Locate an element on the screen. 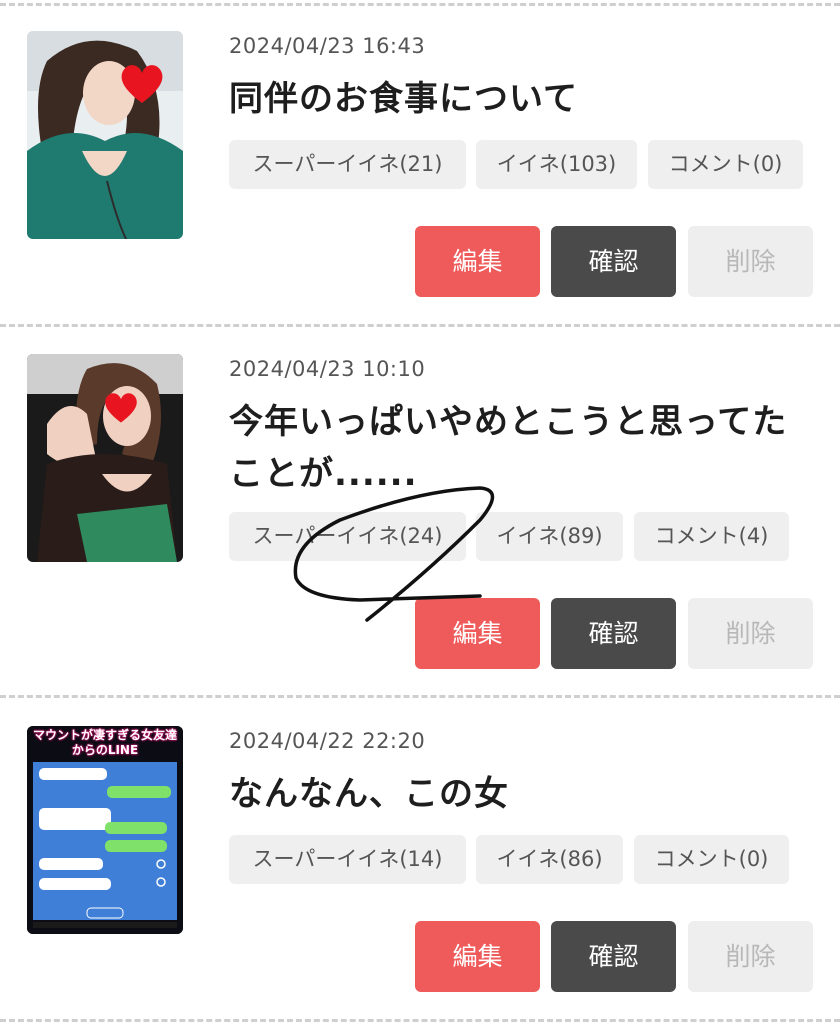  super-like-count: スーパーイイネ(24) is located at coordinates (347, 536).